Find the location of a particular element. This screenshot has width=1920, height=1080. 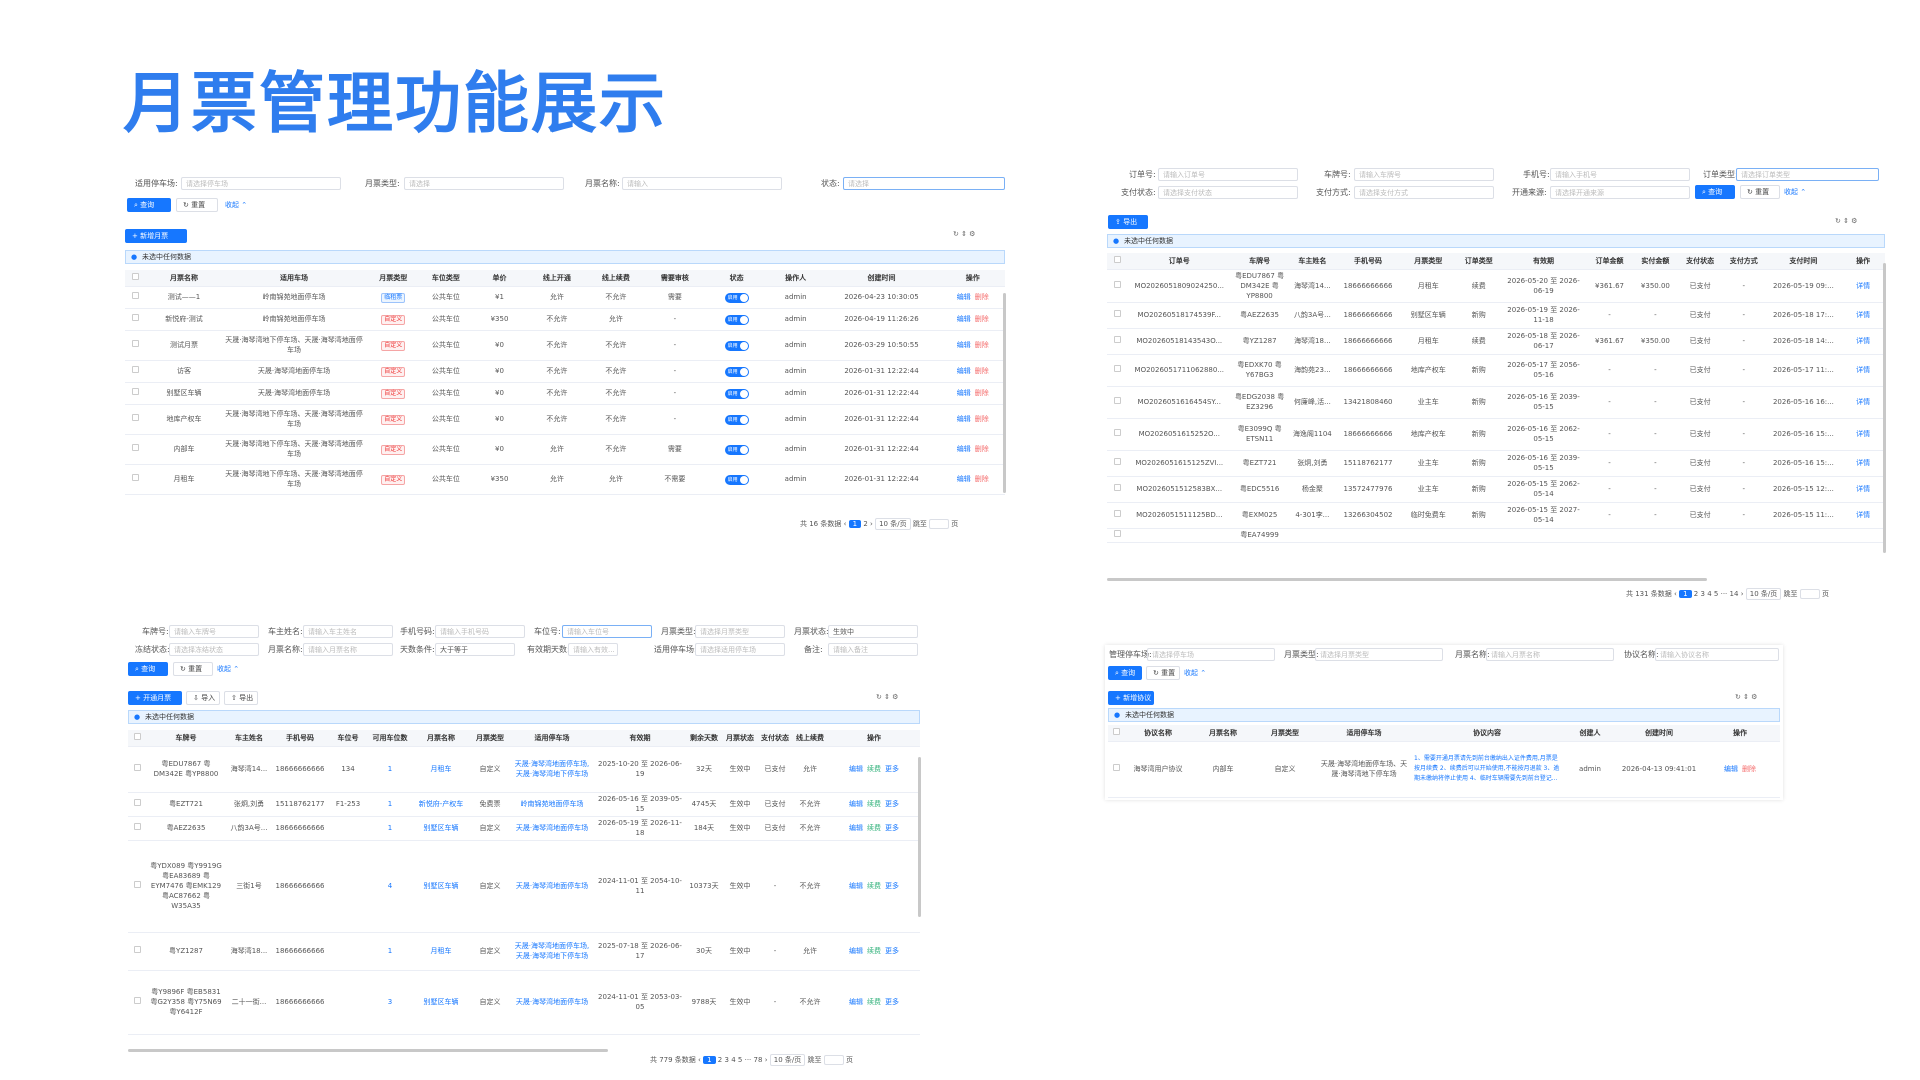

export-button: ⇪ 导出 is located at coordinates (1128, 222).